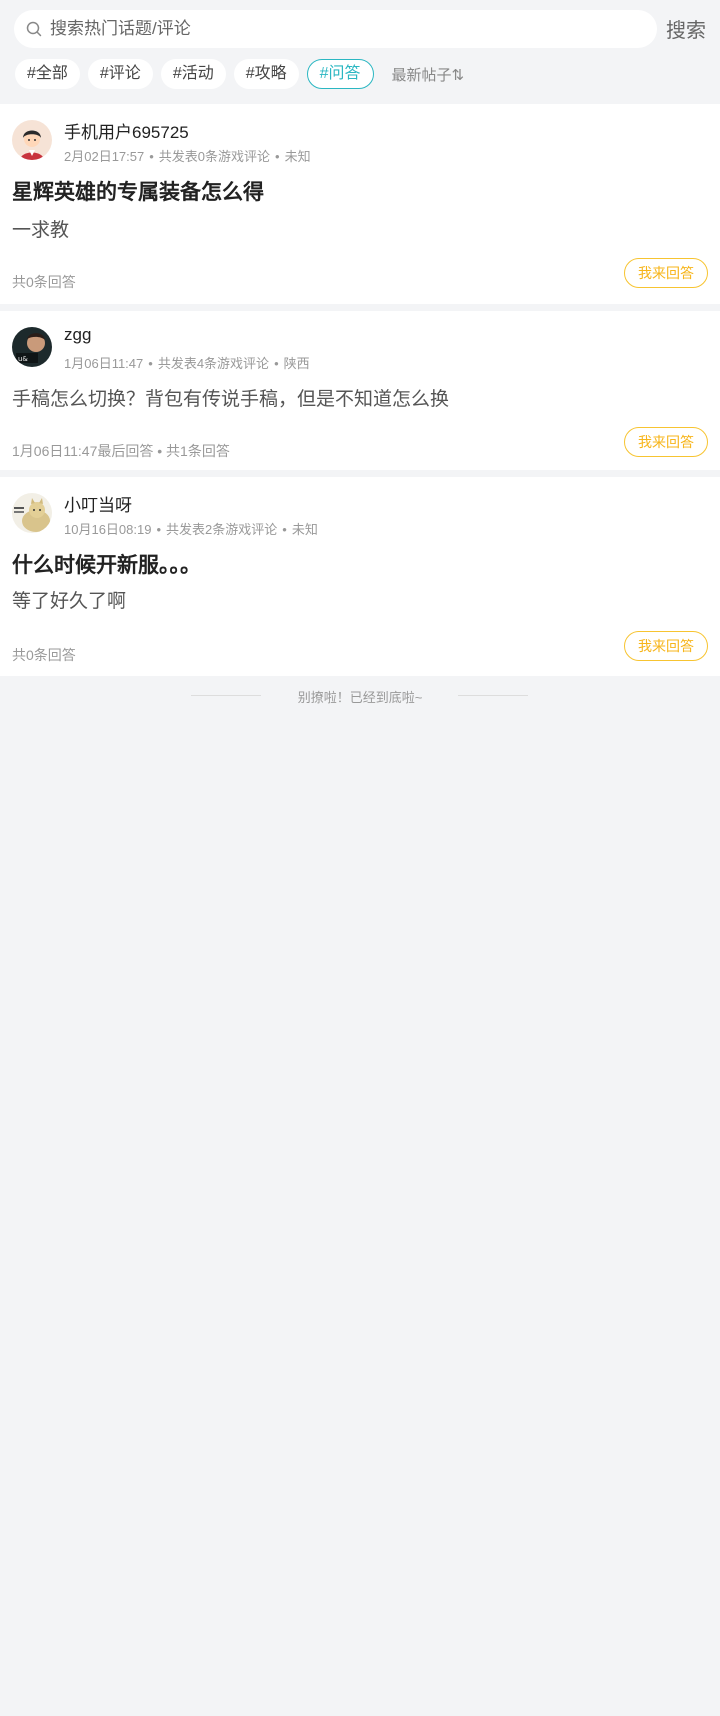 The height and width of the screenshot is (1716, 720). I want to click on post-time: 2月02日17:57, so click(104, 156).